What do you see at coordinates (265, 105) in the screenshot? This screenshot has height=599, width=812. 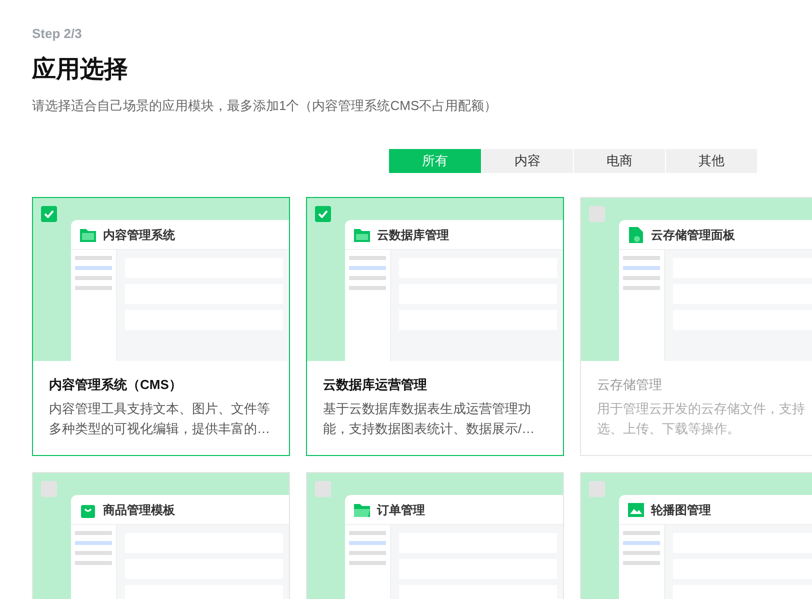 I see `page-subtitle: 请选择适合自己场景的应用模块，最多添加1个（内容管理系统CMS不占用配额）` at bounding box center [265, 105].